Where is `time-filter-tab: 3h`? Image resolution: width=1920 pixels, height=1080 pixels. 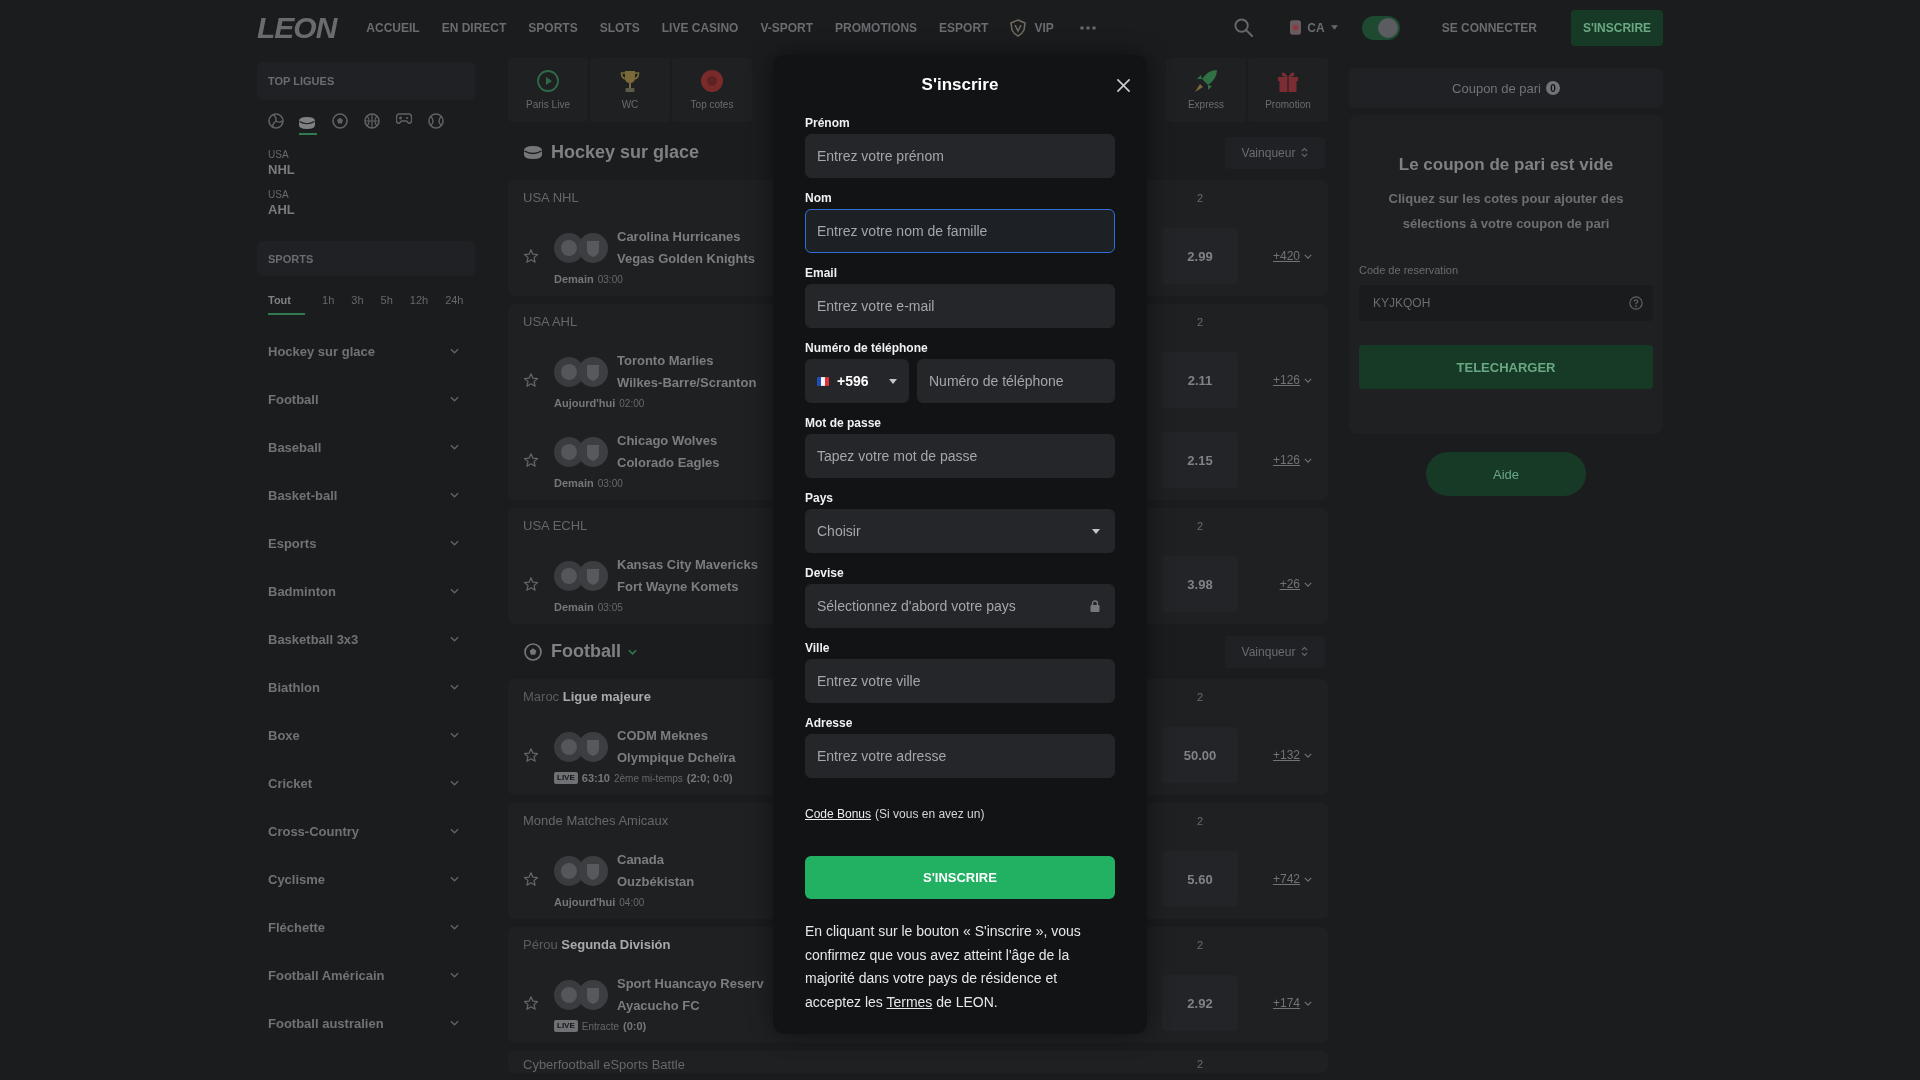 time-filter-tab: 3h is located at coordinates (357, 304).